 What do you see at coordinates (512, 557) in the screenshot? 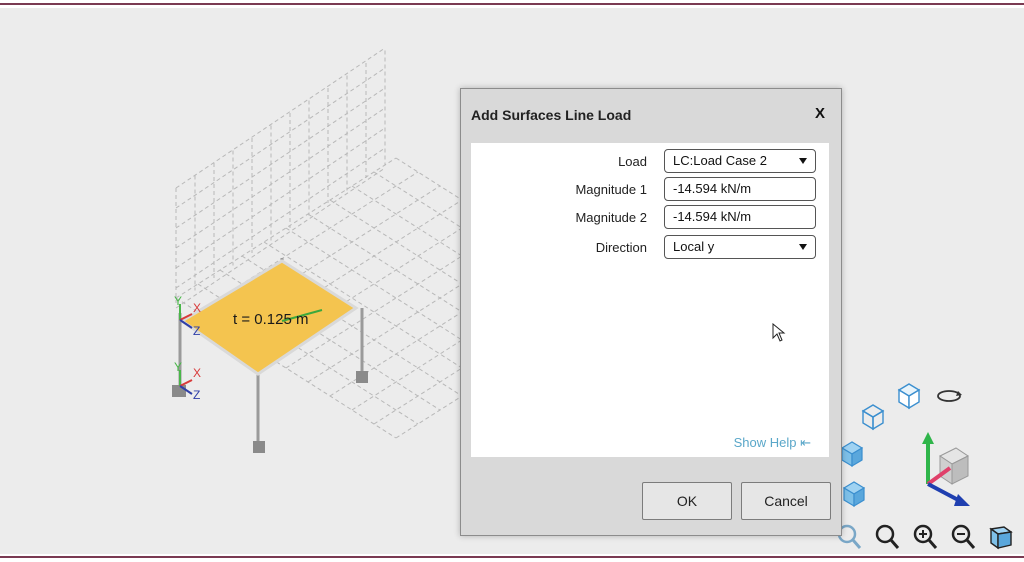
I see `bottom-frame-line` at bounding box center [512, 557].